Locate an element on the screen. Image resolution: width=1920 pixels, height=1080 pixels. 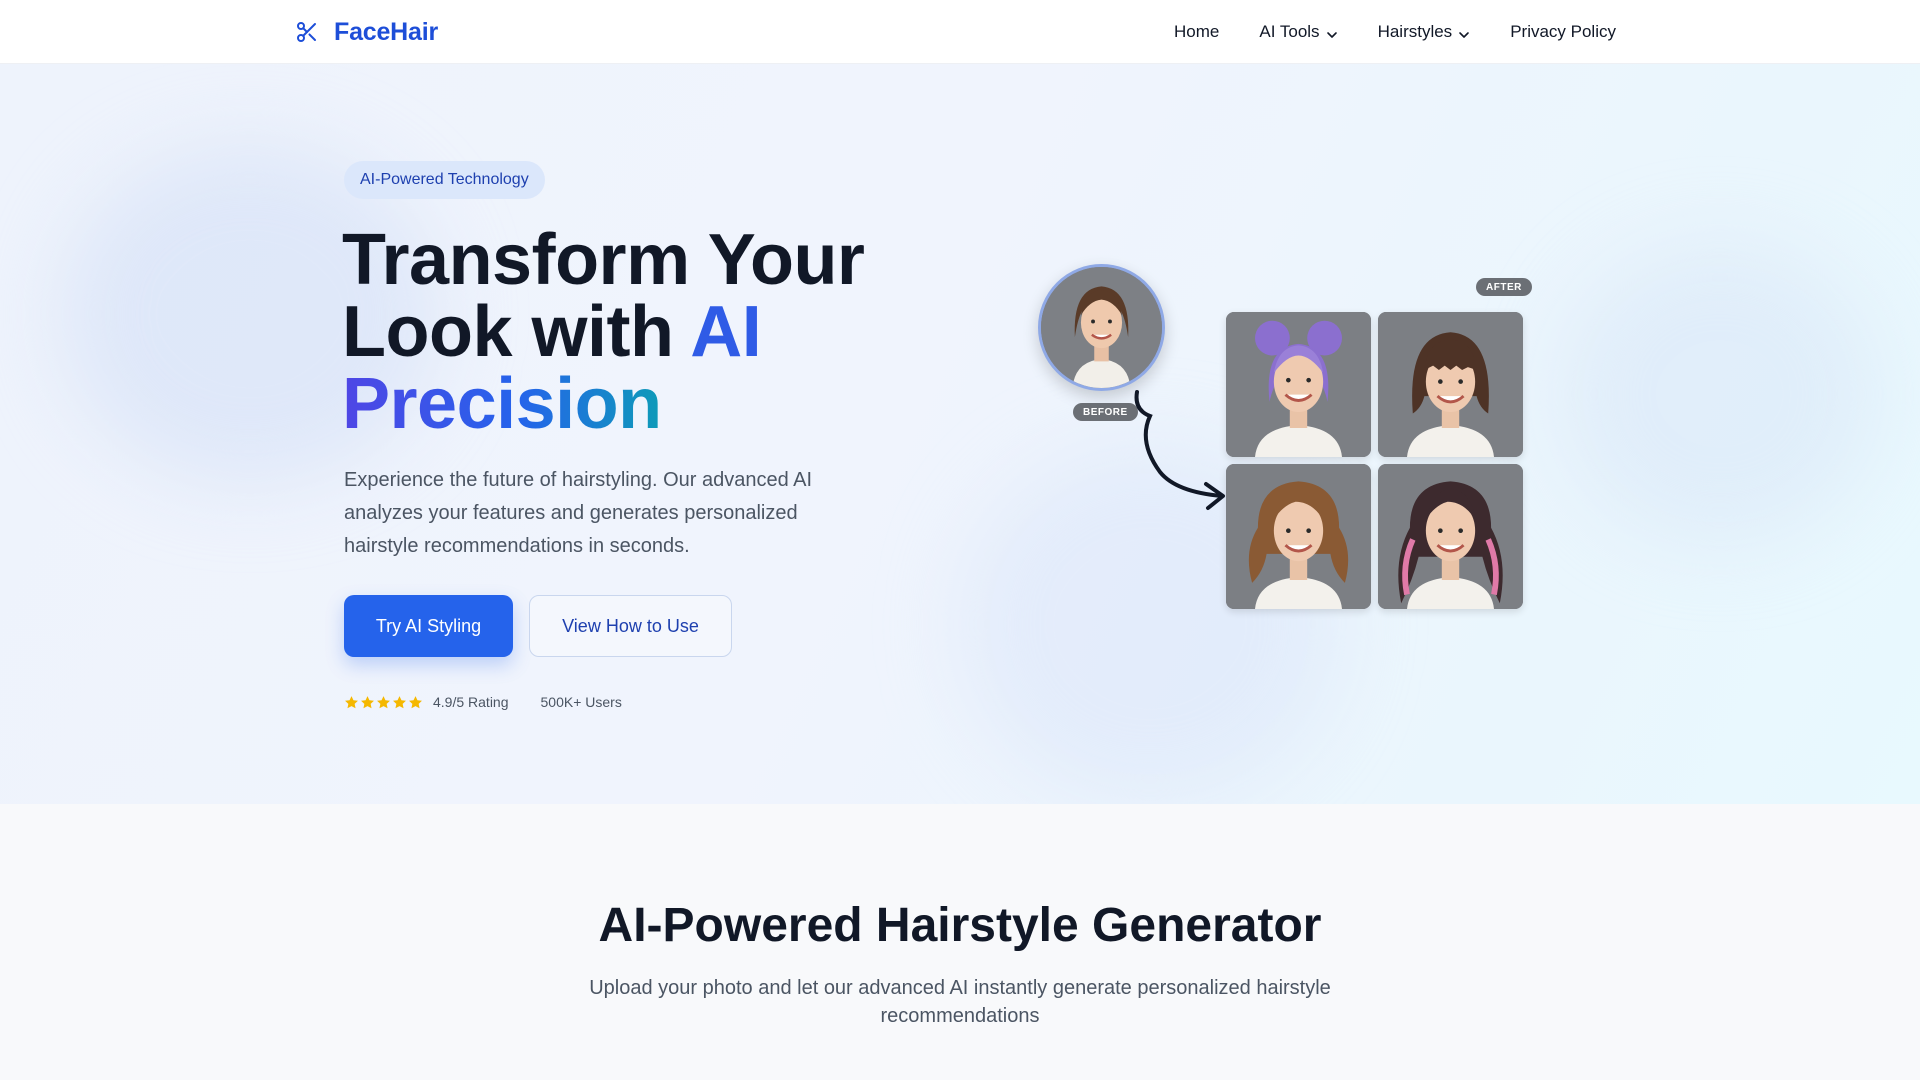
brand-logo-link: FaceHair is located at coordinates (366, 32).